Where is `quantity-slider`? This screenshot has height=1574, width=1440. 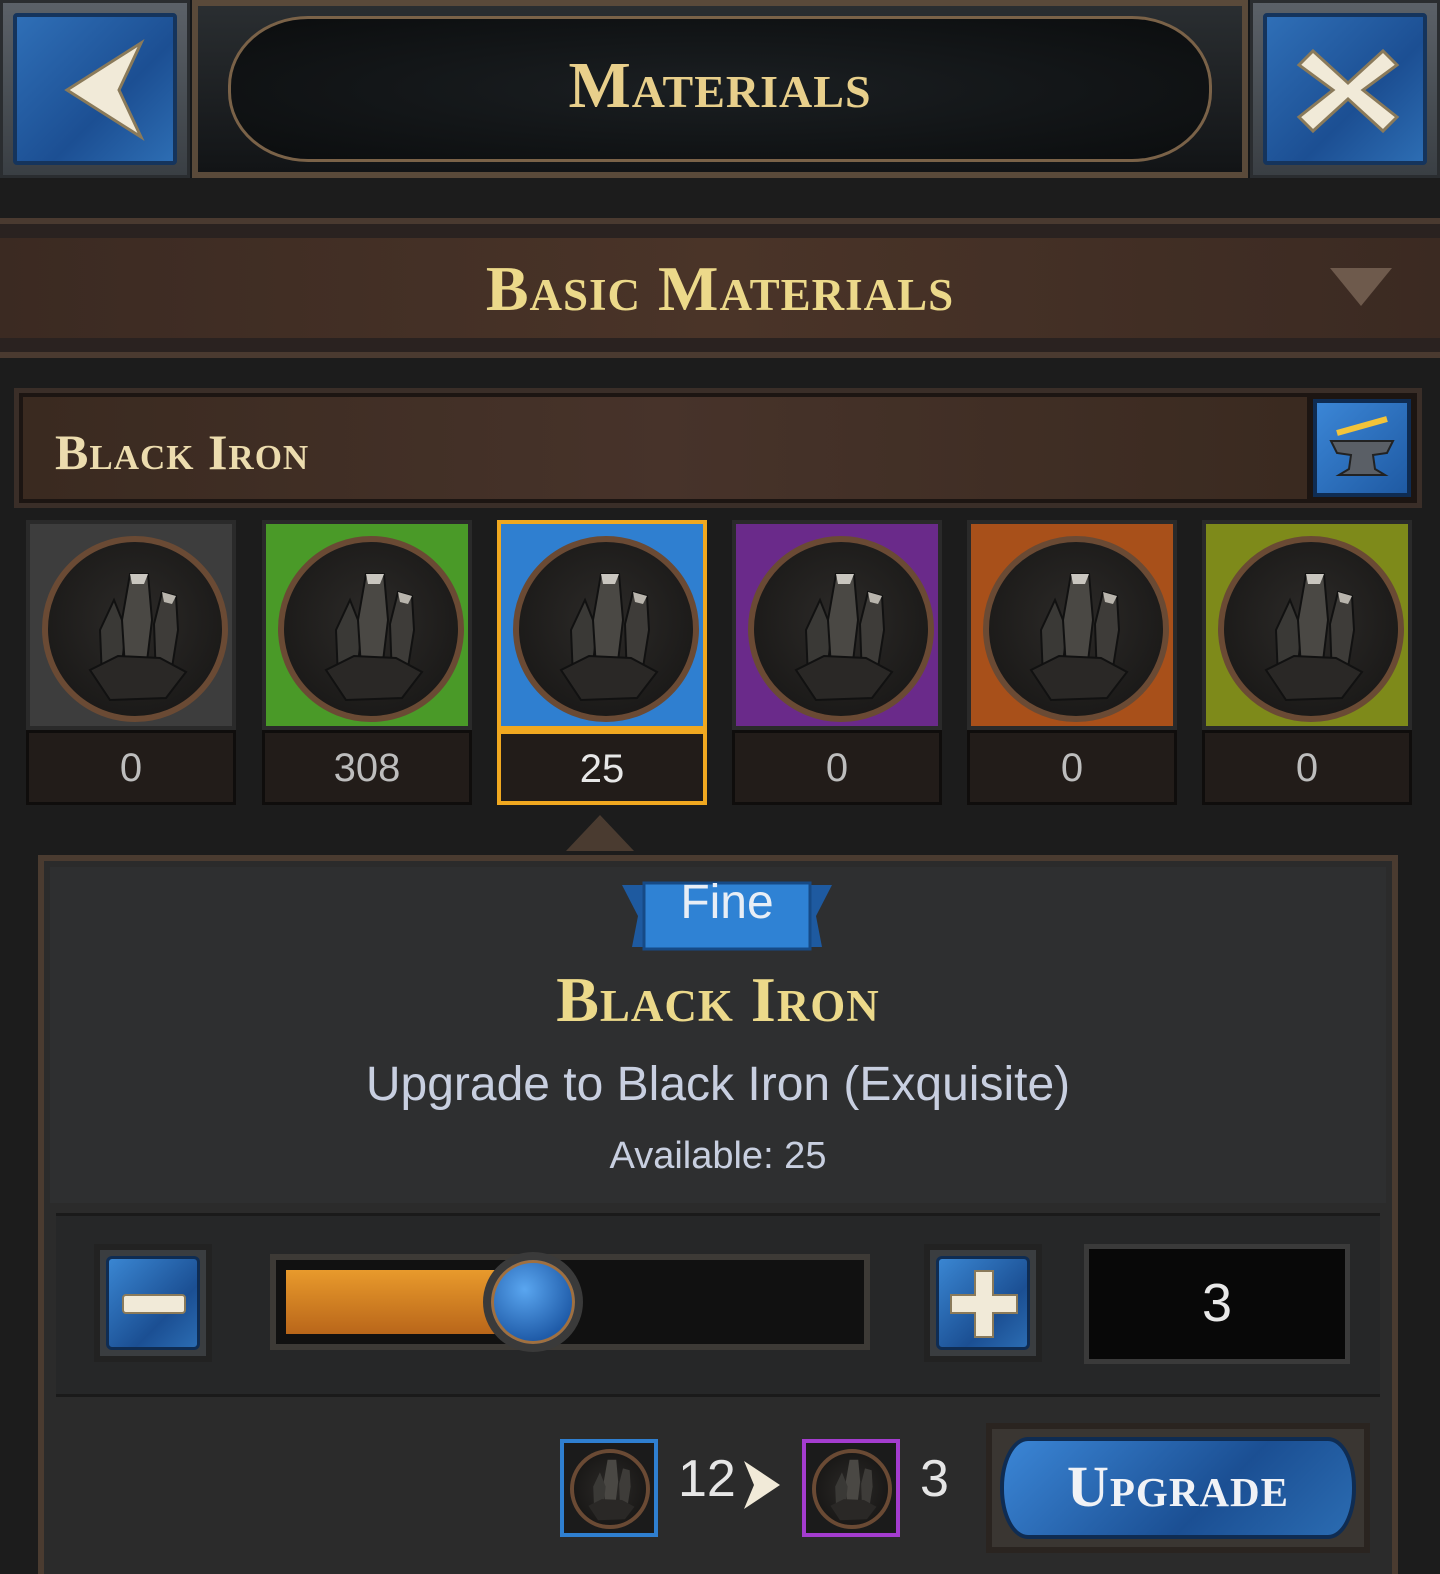 quantity-slider is located at coordinates (570, 1302).